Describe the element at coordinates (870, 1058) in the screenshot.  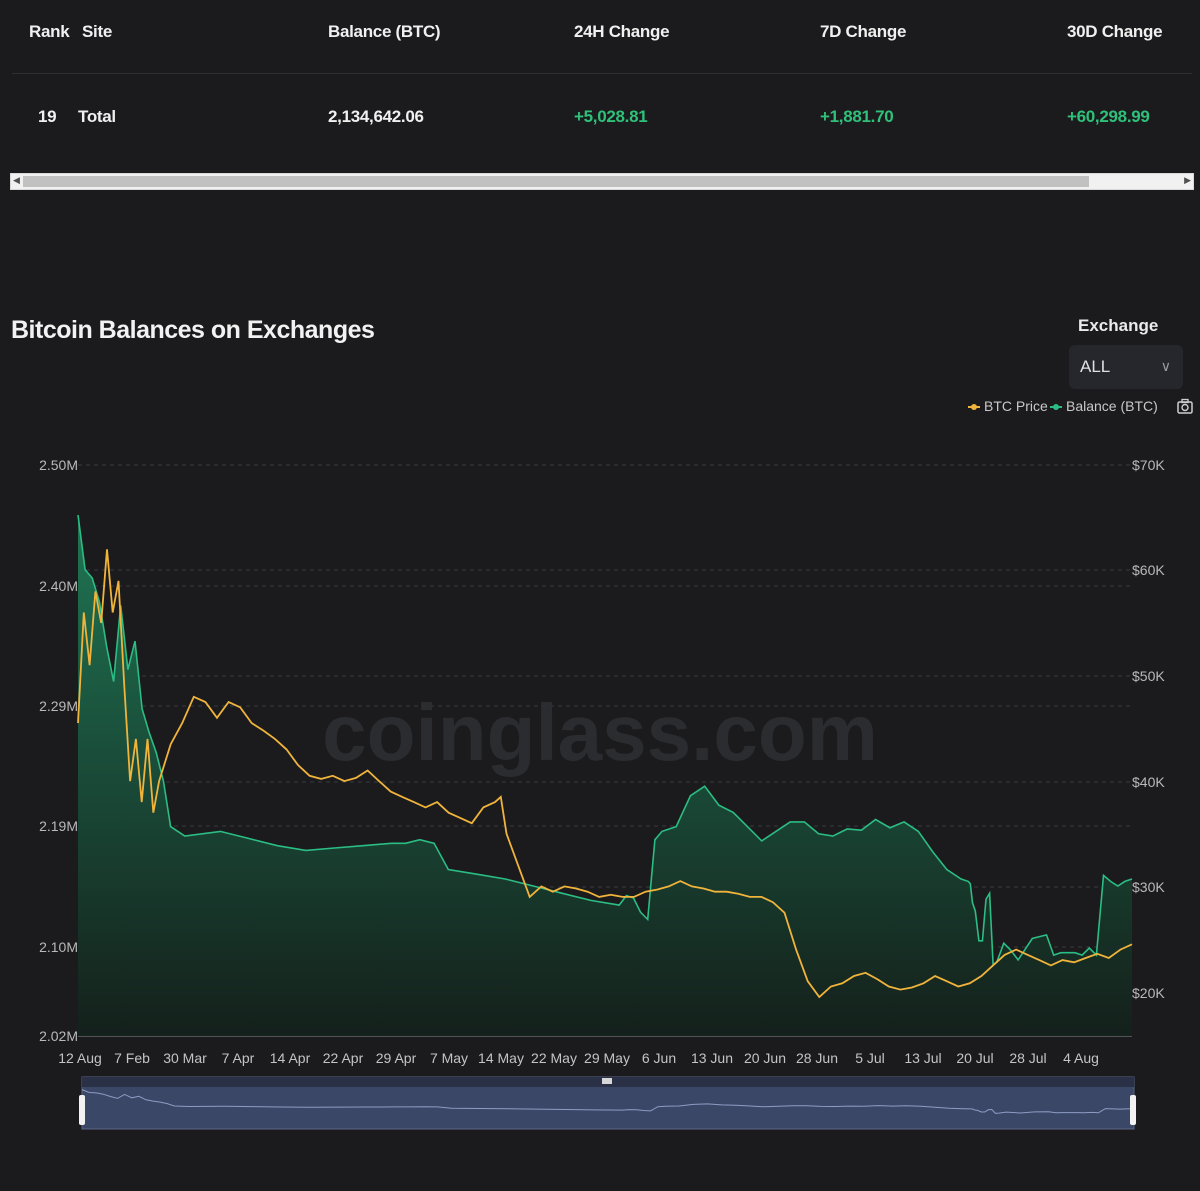
I see `x-tick-label: 5 Jul` at that location.